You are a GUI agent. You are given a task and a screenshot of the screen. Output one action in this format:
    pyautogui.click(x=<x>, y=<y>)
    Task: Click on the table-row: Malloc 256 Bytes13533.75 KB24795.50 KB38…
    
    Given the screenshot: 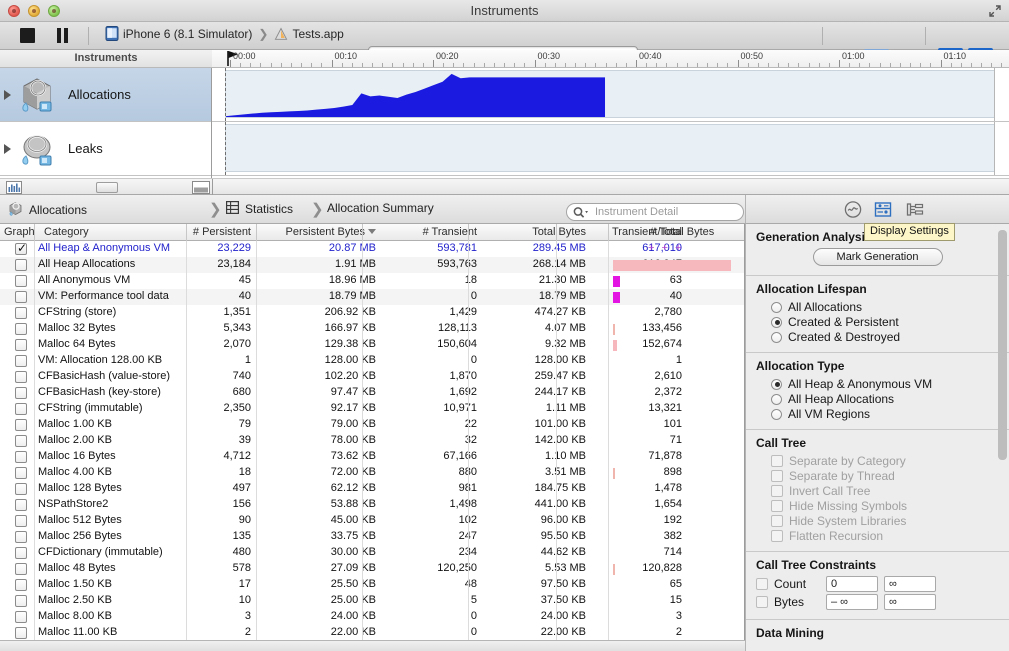 What is the action you would take?
    pyautogui.click(x=372, y=537)
    